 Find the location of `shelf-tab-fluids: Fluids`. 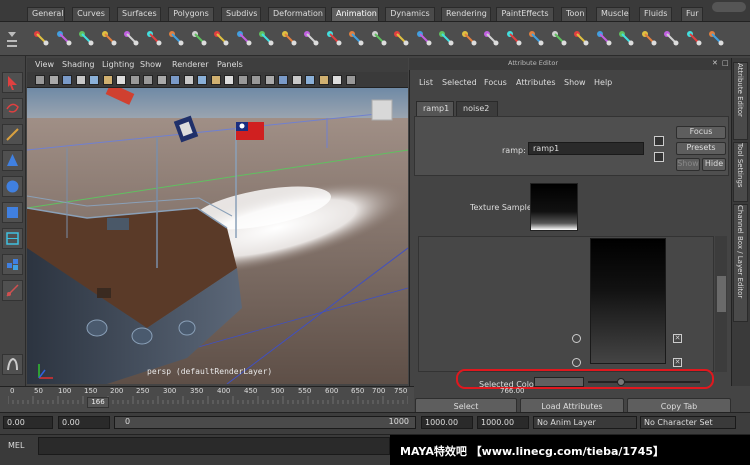

shelf-tab-fluids: Fluids is located at coordinates (655, 14).